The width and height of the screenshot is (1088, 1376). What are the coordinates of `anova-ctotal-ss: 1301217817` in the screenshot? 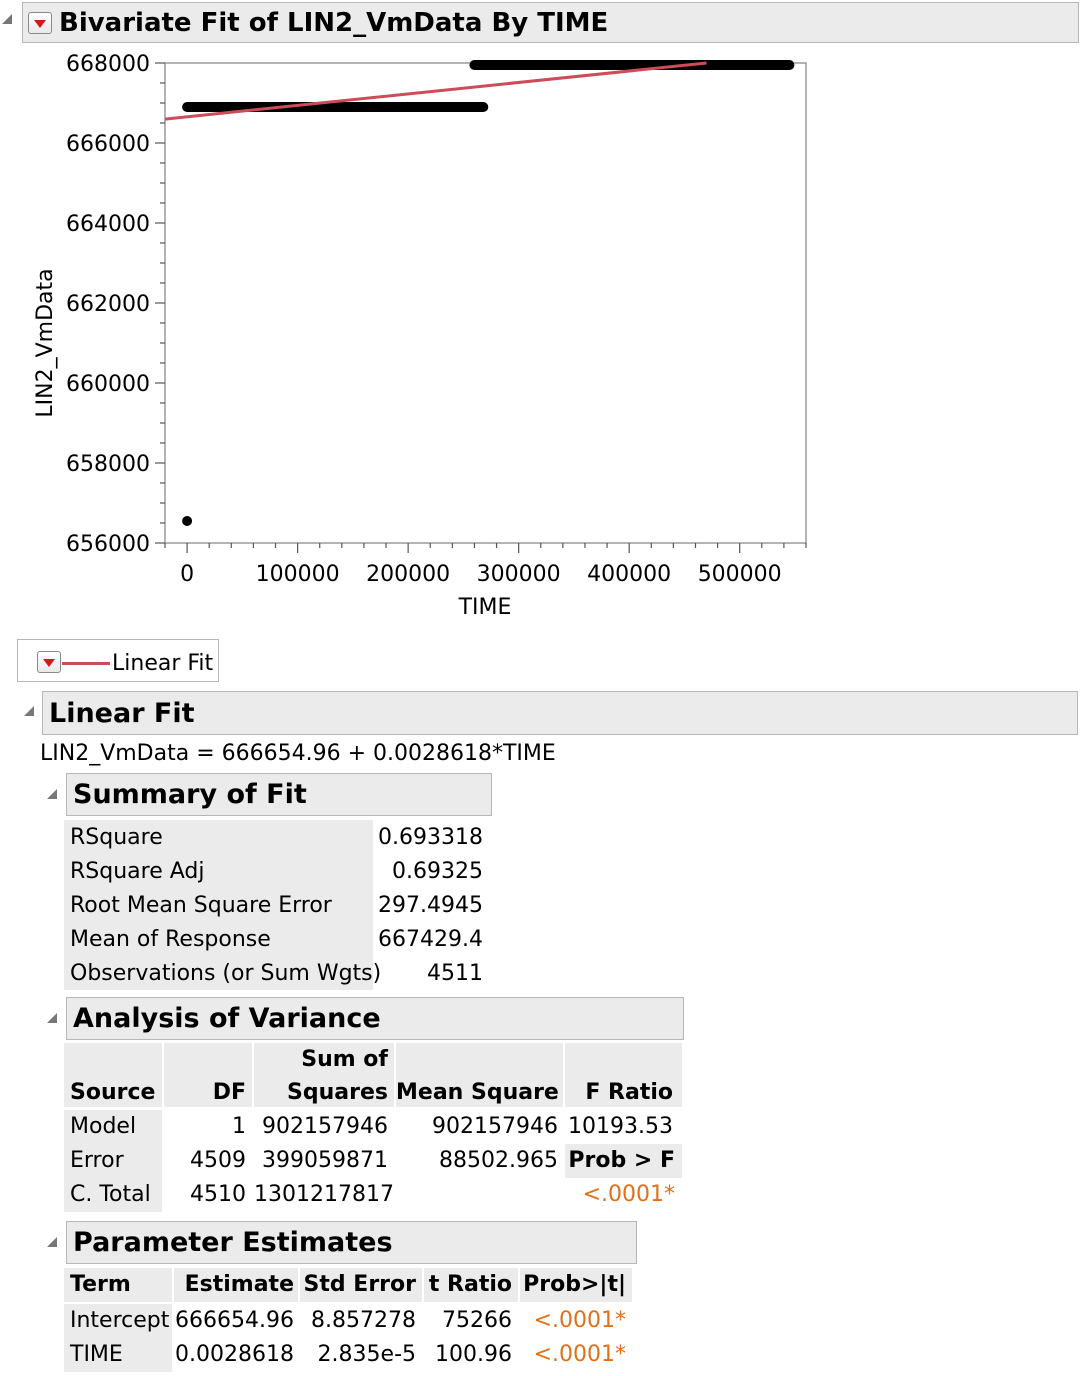 It's located at (324, 1194).